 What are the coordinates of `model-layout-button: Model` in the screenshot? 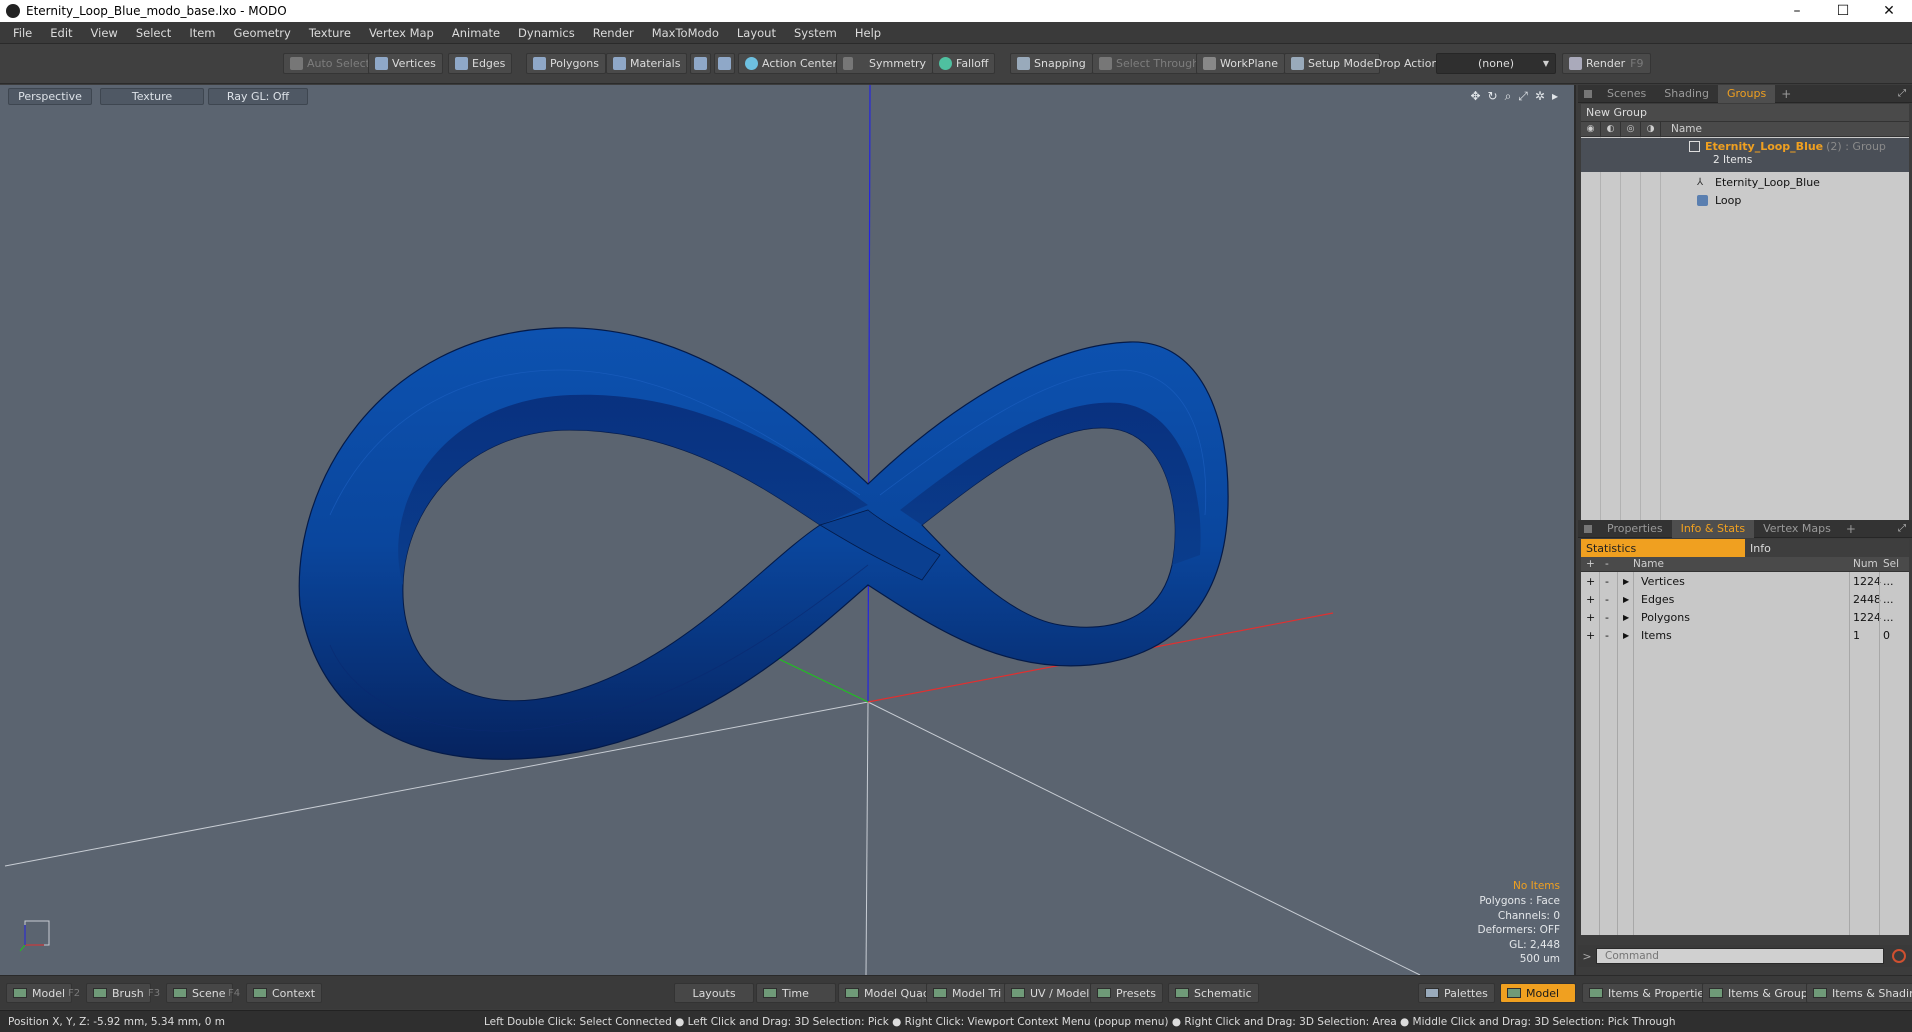 It's located at (39, 993).